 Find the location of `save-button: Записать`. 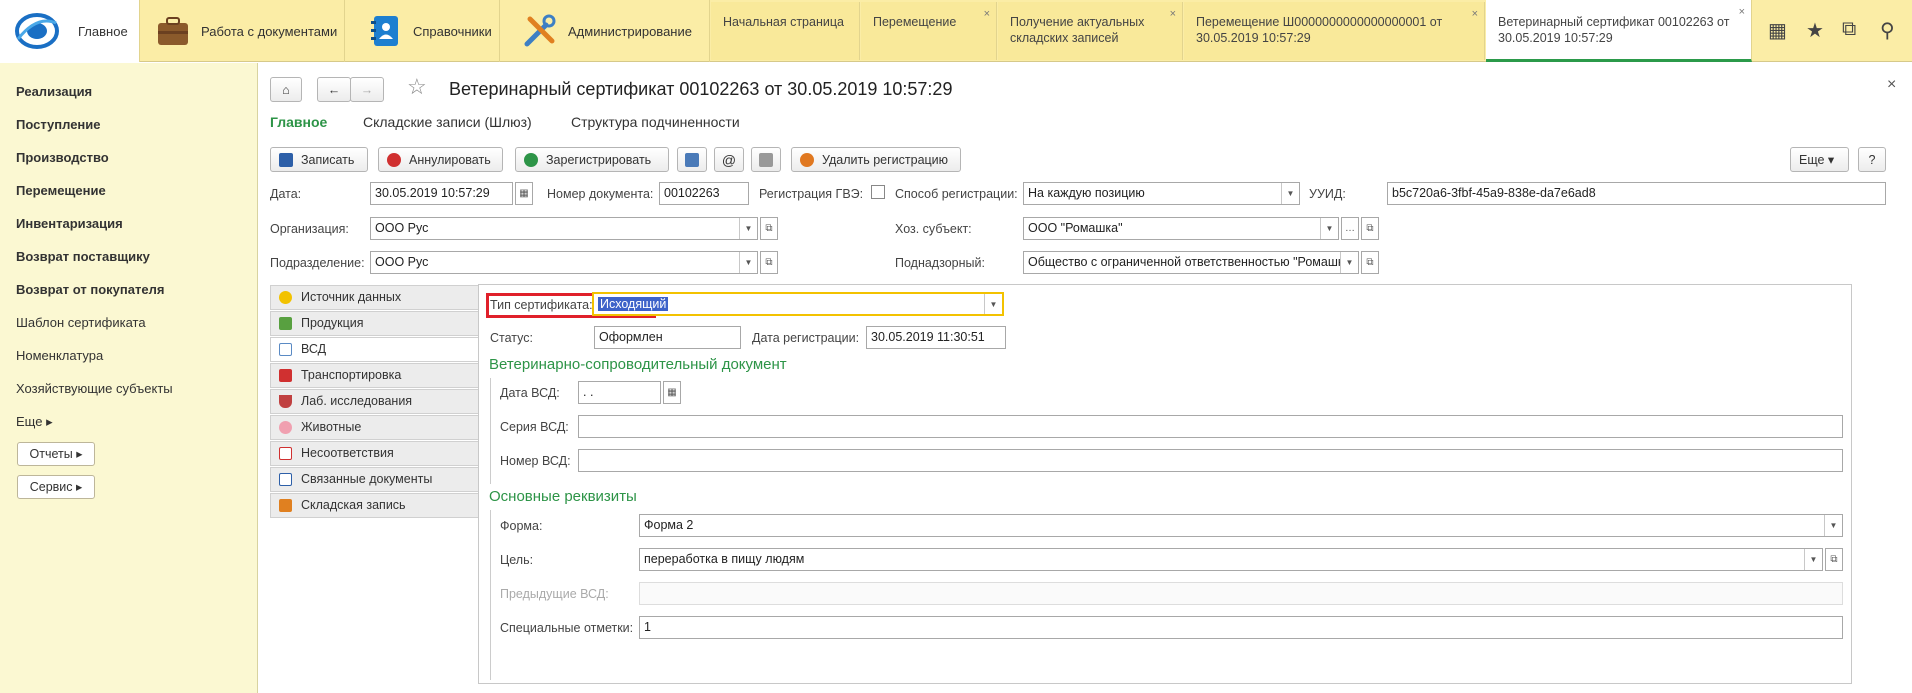

save-button: Записать is located at coordinates (319, 159).